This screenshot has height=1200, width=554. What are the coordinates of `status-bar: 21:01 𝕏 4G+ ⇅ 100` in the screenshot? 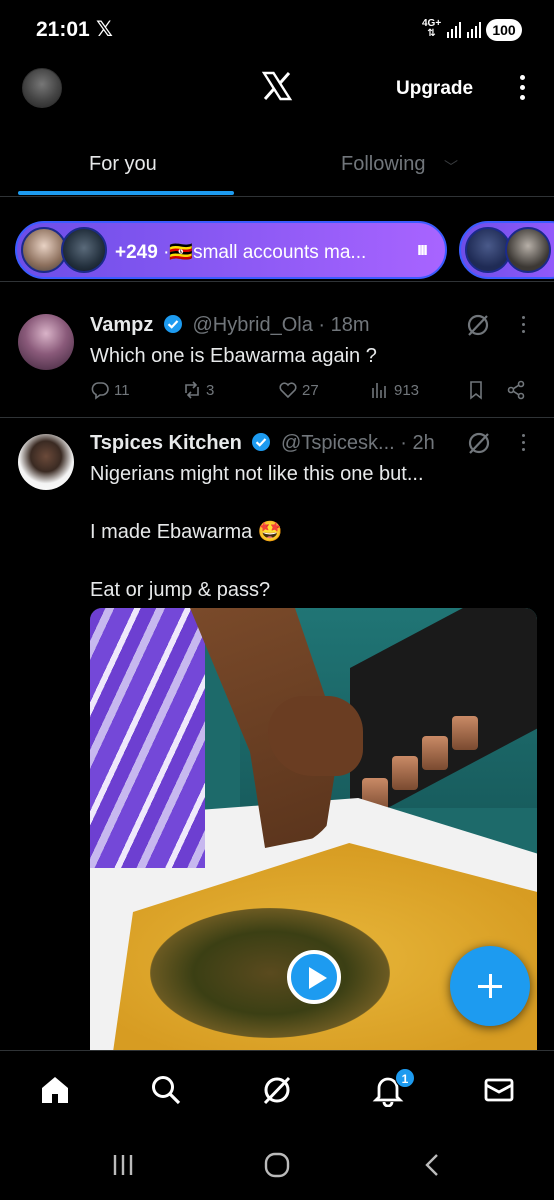 It's located at (277, 30).